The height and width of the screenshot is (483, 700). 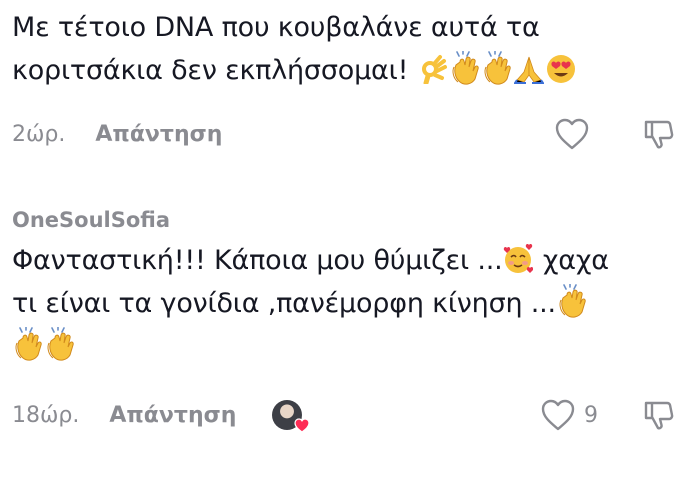 I want to click on folded-hands-icon, so click(x=529, y=69).